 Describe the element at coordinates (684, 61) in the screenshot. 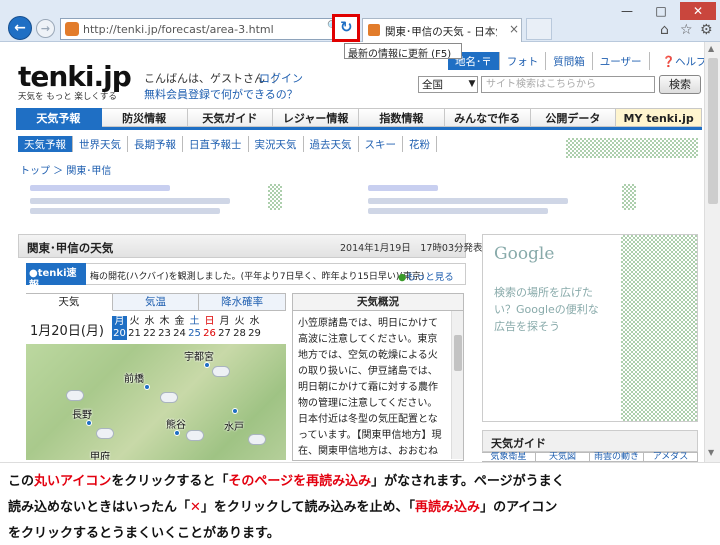

I see `help-link: ❓ヘルプ` at that location.